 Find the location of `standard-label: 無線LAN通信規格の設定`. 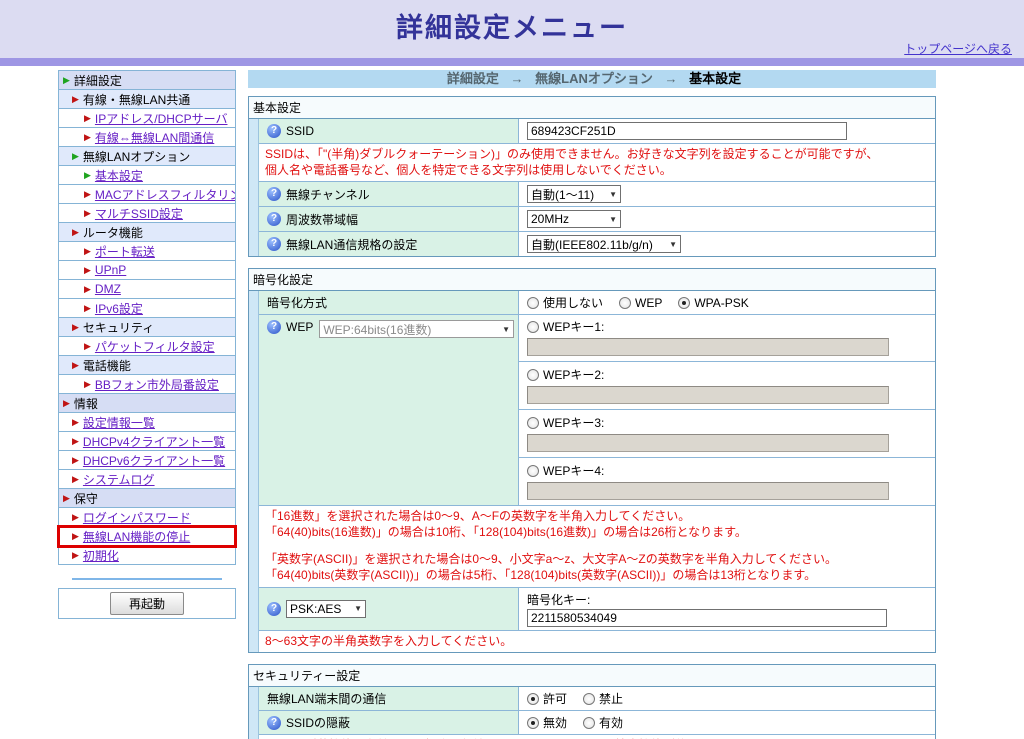

standard-label: 無線LAN通信規格の設定 is located at coordinates (352, 244).